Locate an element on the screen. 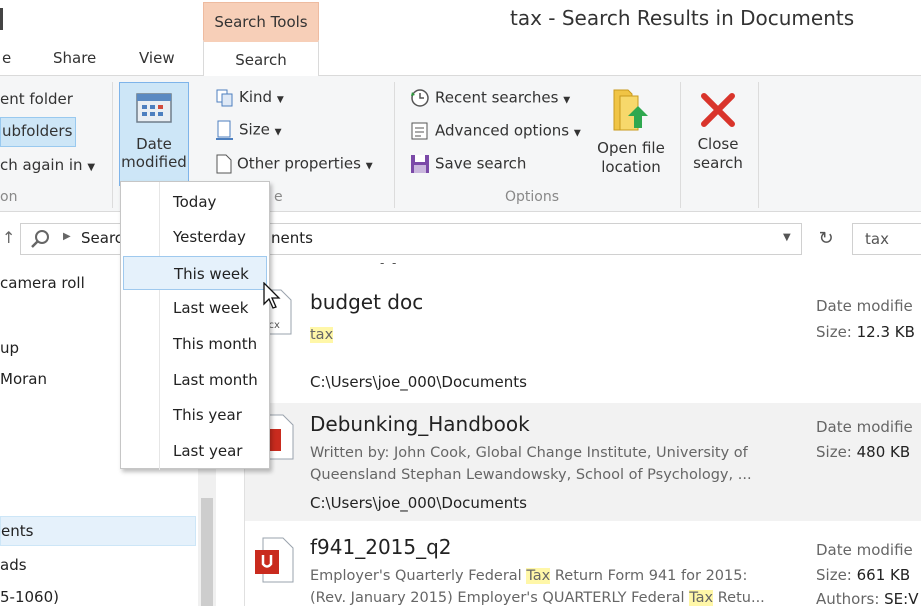 This screenshot has width=921, height=606. search-input: tax is located at coordinates (886, 239).